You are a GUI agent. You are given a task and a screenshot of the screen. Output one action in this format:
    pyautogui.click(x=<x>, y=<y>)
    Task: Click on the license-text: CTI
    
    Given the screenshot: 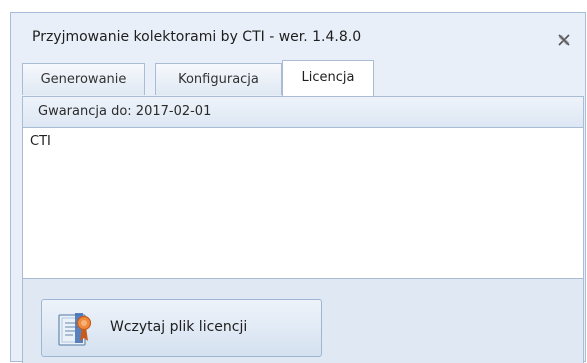 What is the action you would take?
    pyautogui.click(x=40, y=141)
    